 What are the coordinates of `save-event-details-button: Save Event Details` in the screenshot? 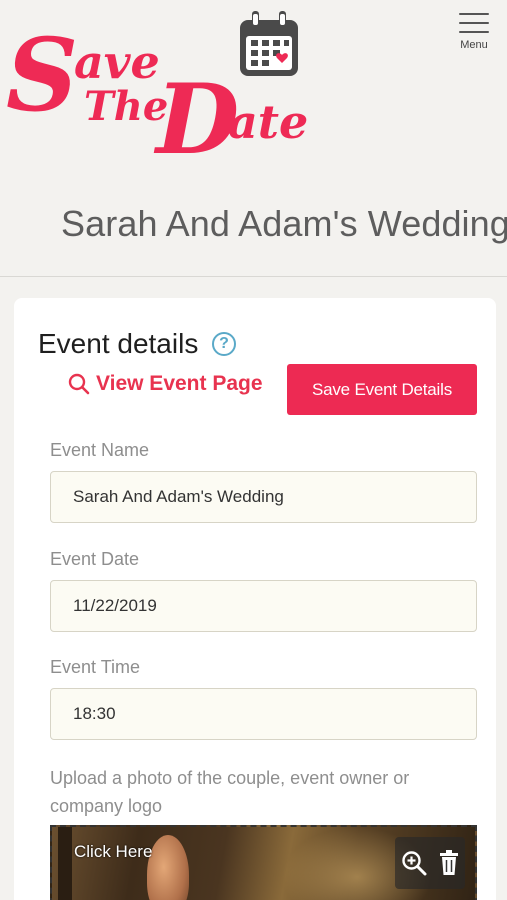 It's located at (382, 389).